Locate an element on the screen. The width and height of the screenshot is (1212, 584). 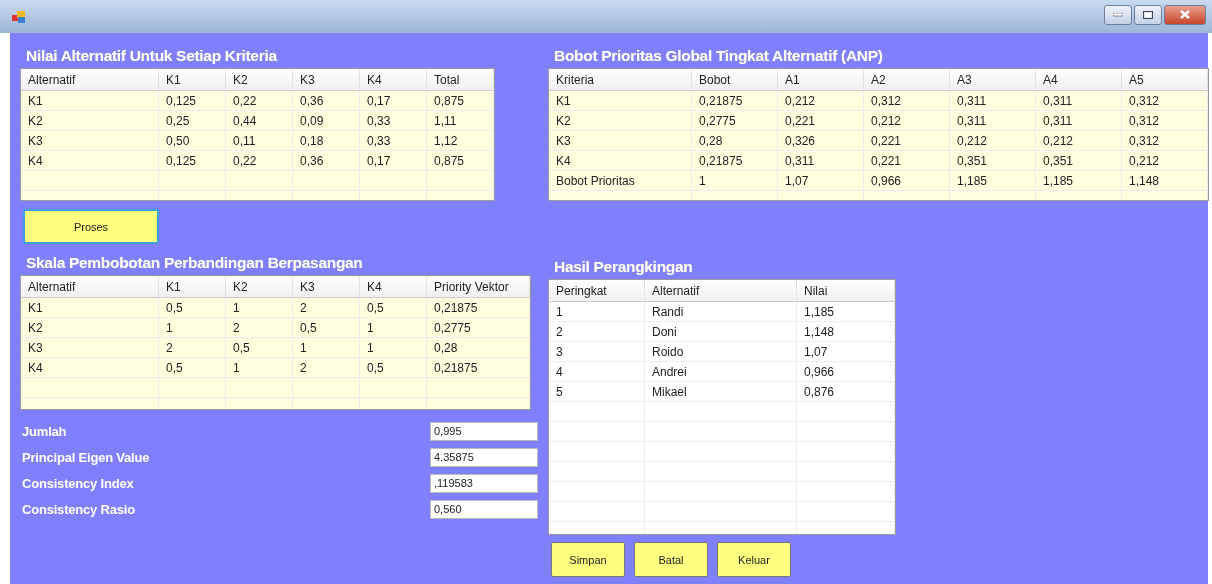
table-cell: 0,33 is located at coordinates (393, 121).